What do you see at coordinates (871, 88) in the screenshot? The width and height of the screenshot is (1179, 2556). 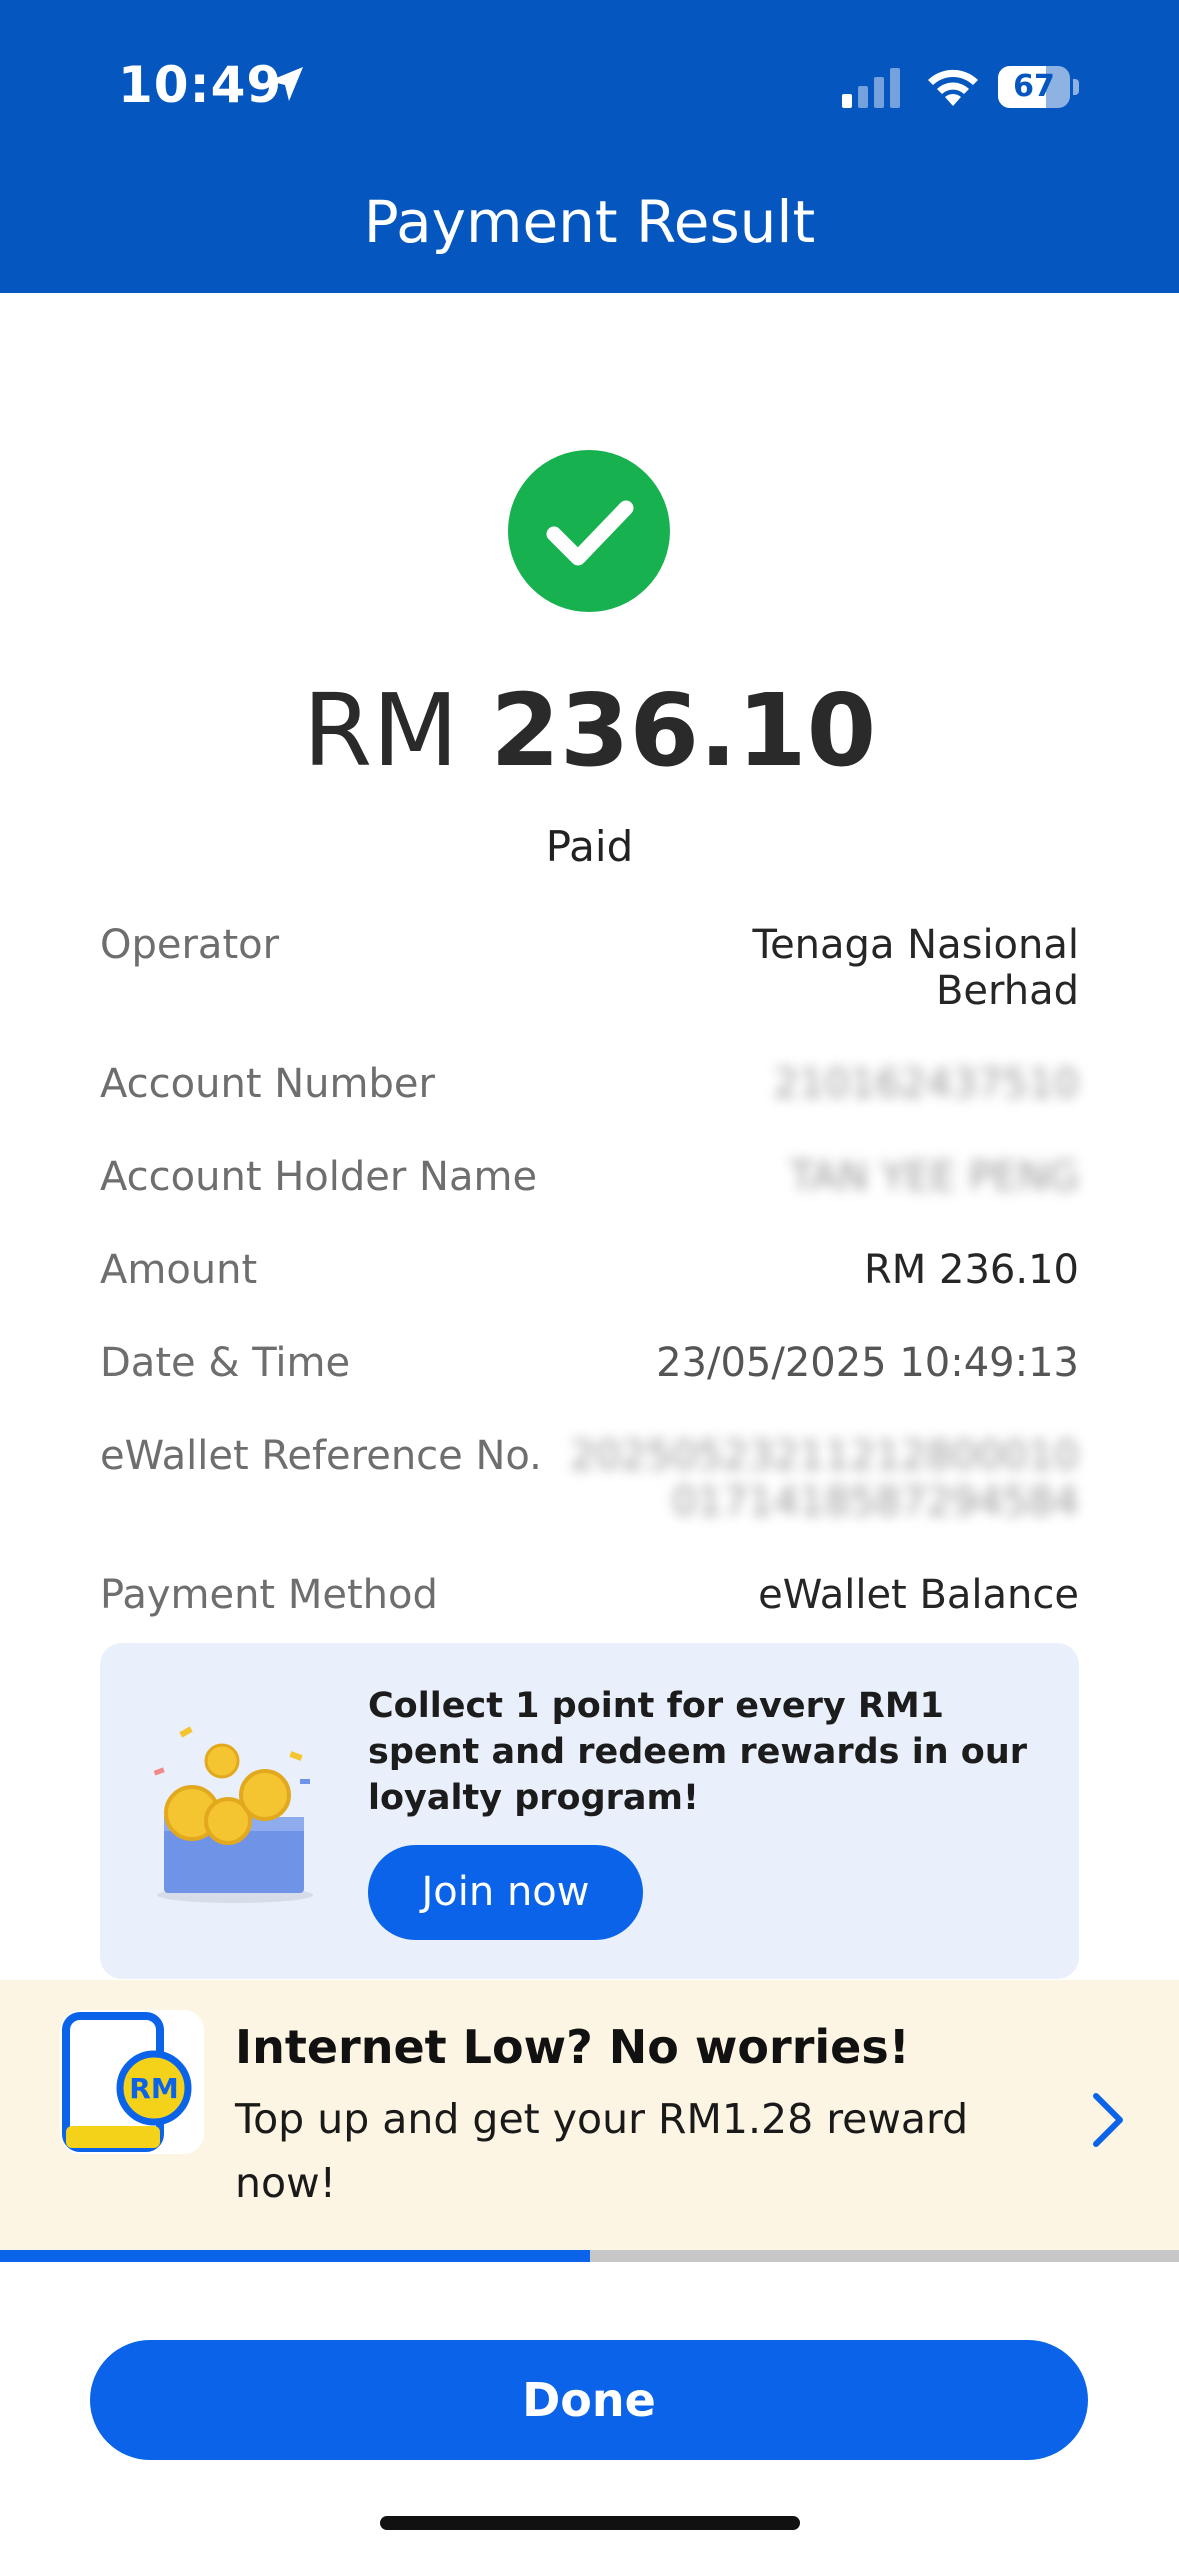 I see `cellular-signal-icon` at bounding box center [871, 88].